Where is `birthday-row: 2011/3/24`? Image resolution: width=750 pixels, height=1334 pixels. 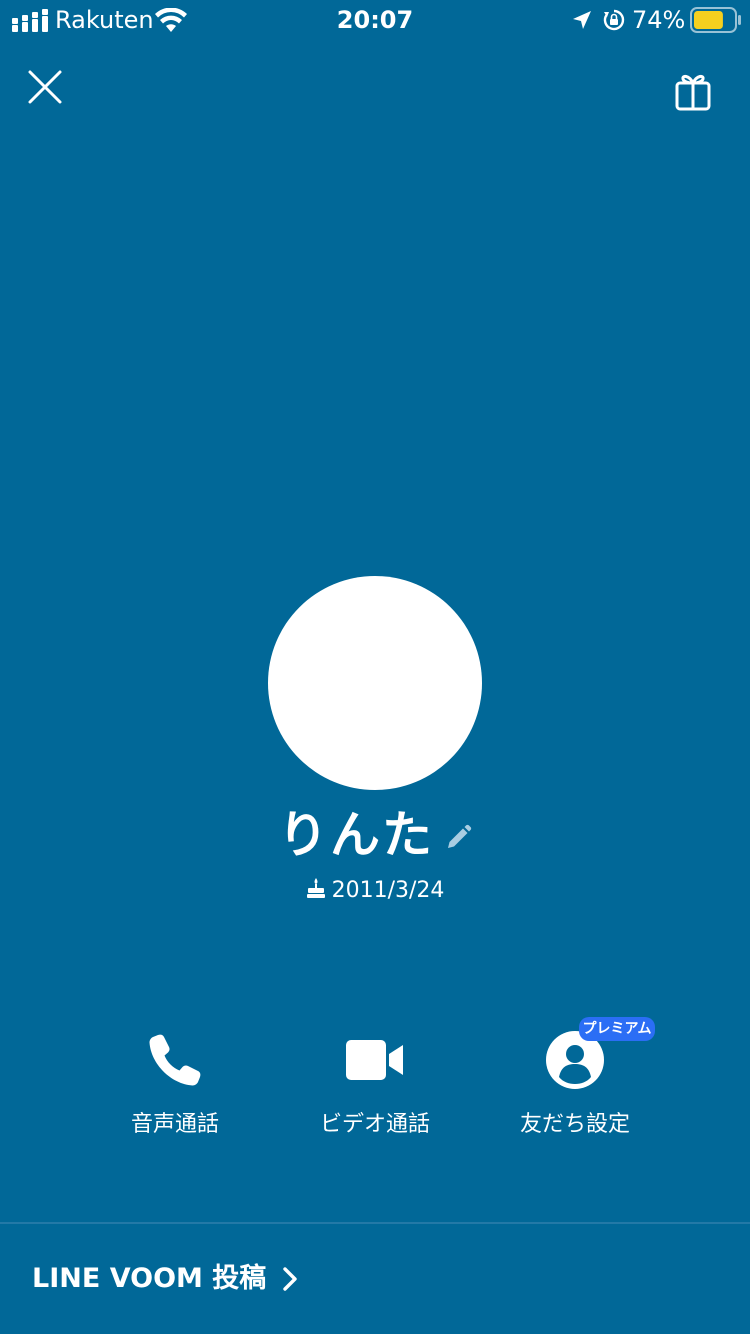 birthday-row: 2011/3/24 is located at coordinates (375, 891).